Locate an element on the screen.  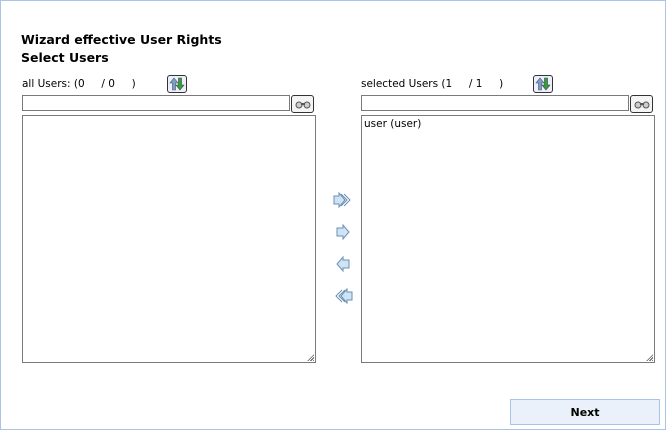
selected-users-label: selected Users (1 / 1 ) is located at coordinates (432, 84).